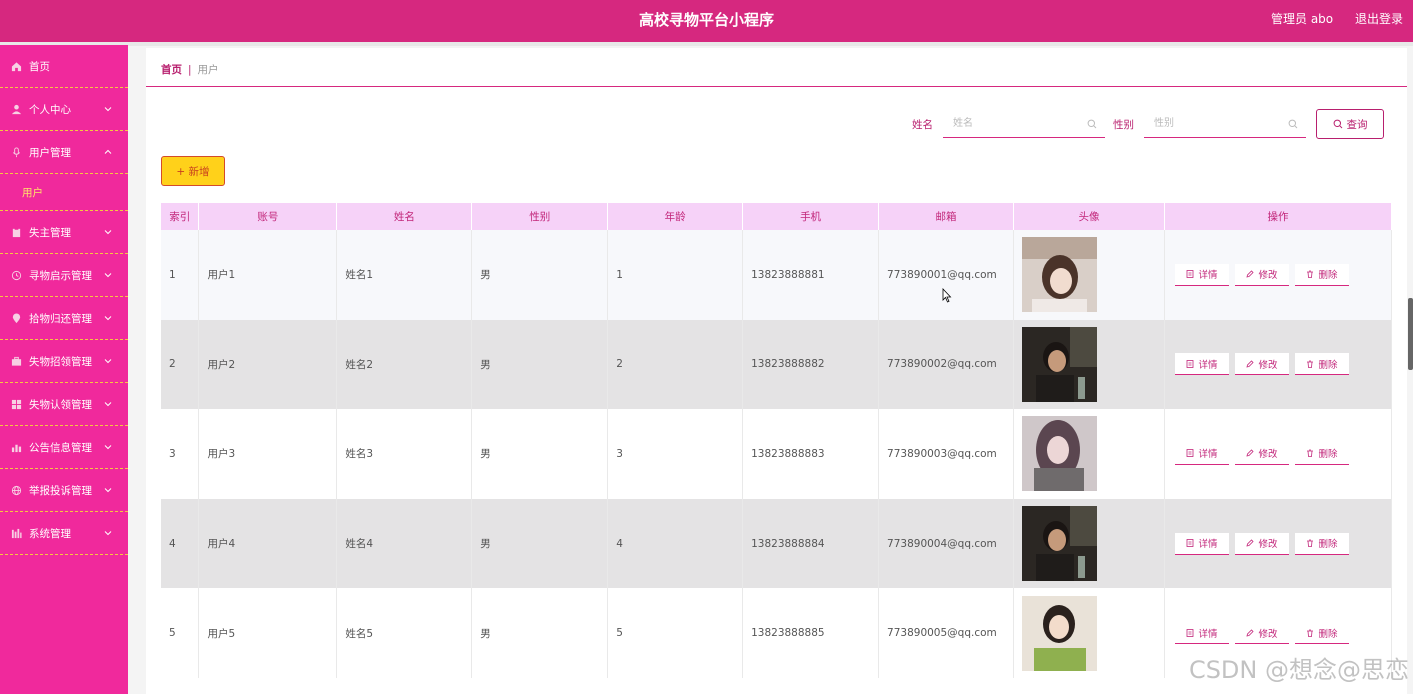  What do you see at coordinates (64, 275) in the screenshot?
I see `sidebar-item-lost-notice: 寻物启示管理` at bounding box center [64, 275].